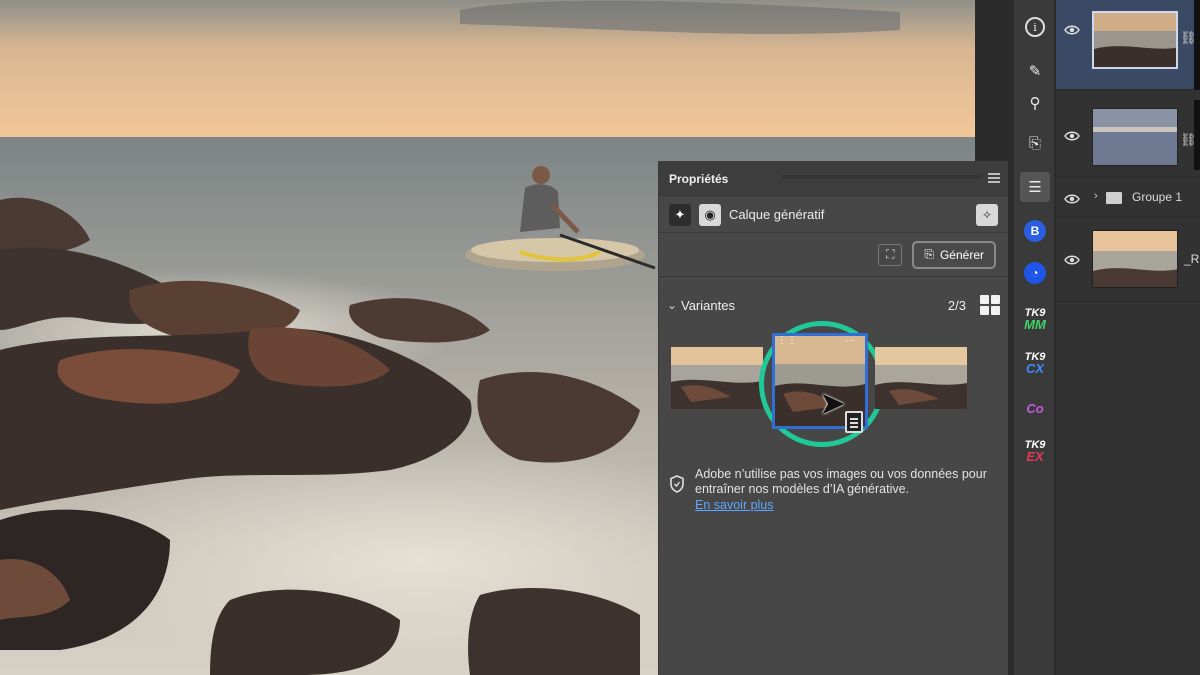 Image resolution: width=1200 pixels, height=675 pixels. Describe the element at coordinates (698, 179) in the screenshot. I see `properties-tab: Propriétés` at that location.